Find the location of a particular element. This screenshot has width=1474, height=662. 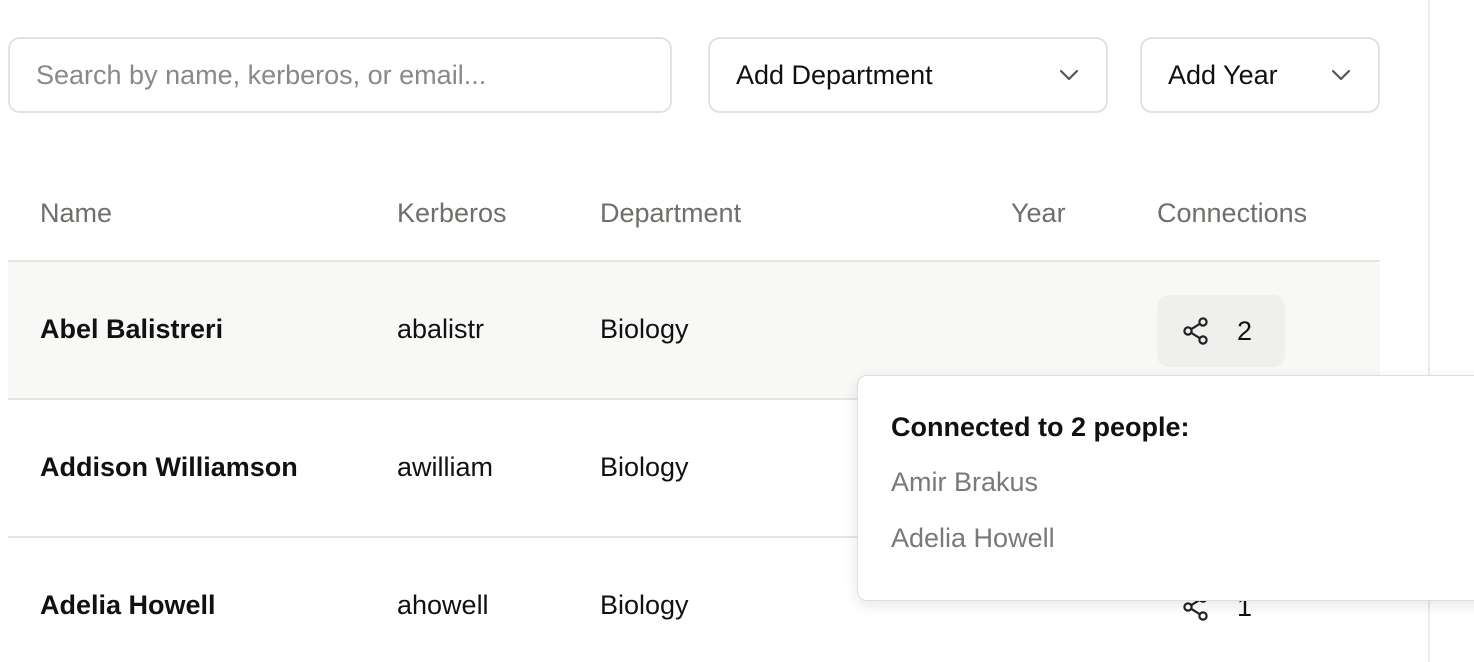

department-select: Add Department is located at coordinates (908, 75).